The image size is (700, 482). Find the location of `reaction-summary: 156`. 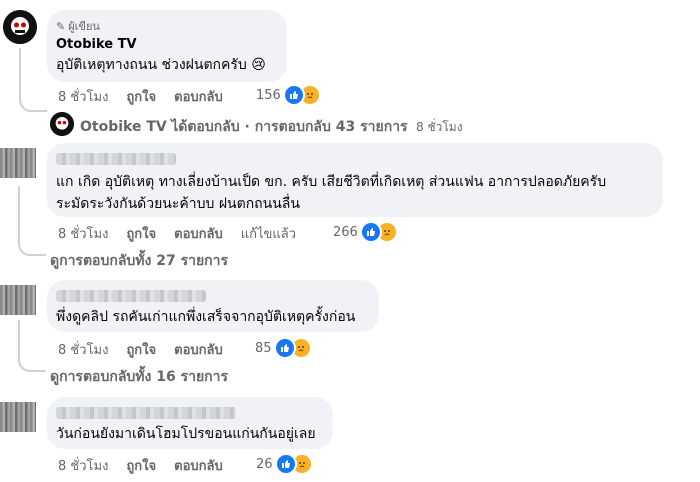

reaction-summary: 156 is located at coordinates (288, 95).